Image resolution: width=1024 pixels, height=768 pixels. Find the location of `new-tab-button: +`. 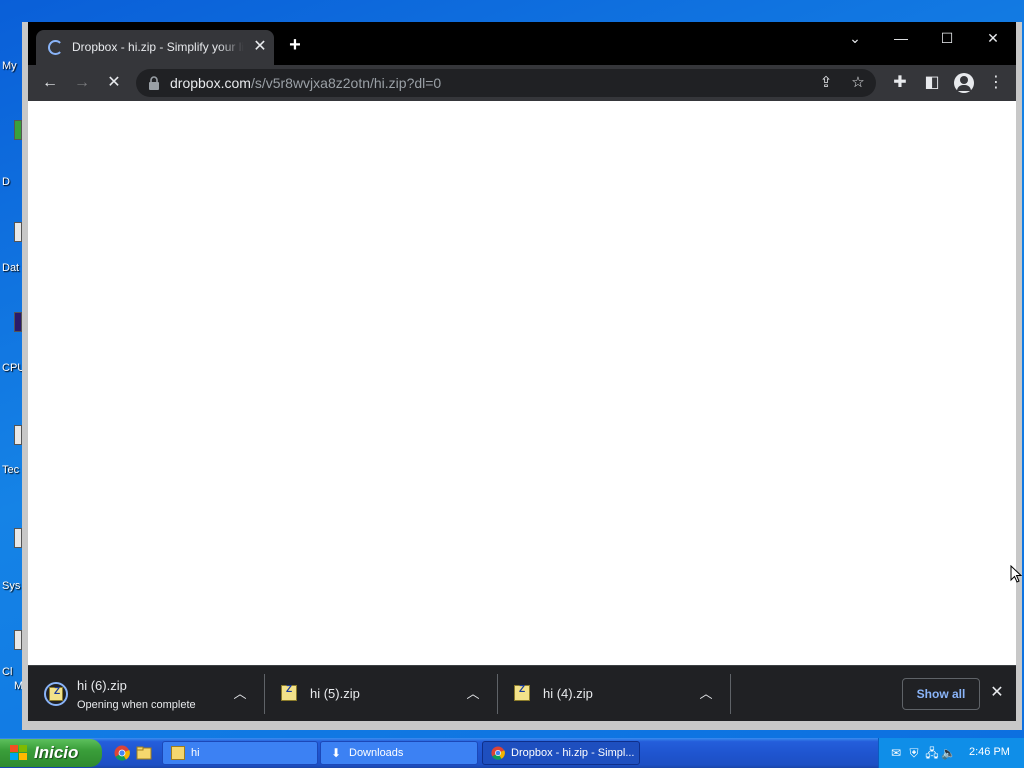

new-tab-button: + is located at coordinates (295, 45).